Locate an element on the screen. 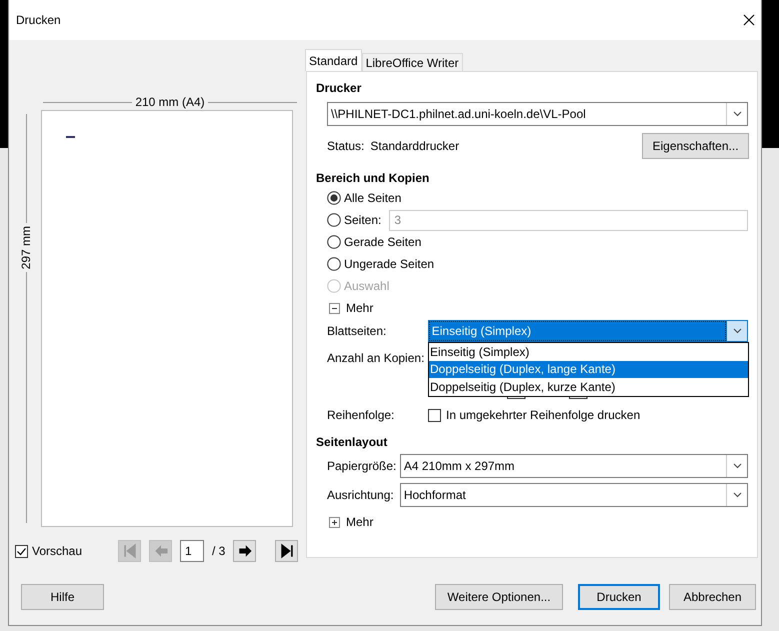  page-number-field: 1 is located at coordinates (192, 551).